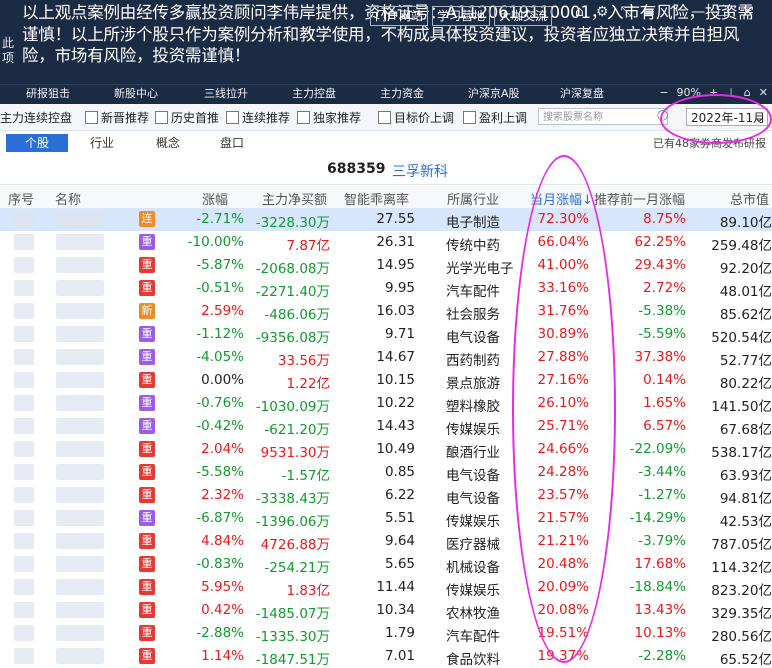 This screenshot has height=668, width=772. I want to click on row-market-cap: 42.53亿, so click(745, 522).